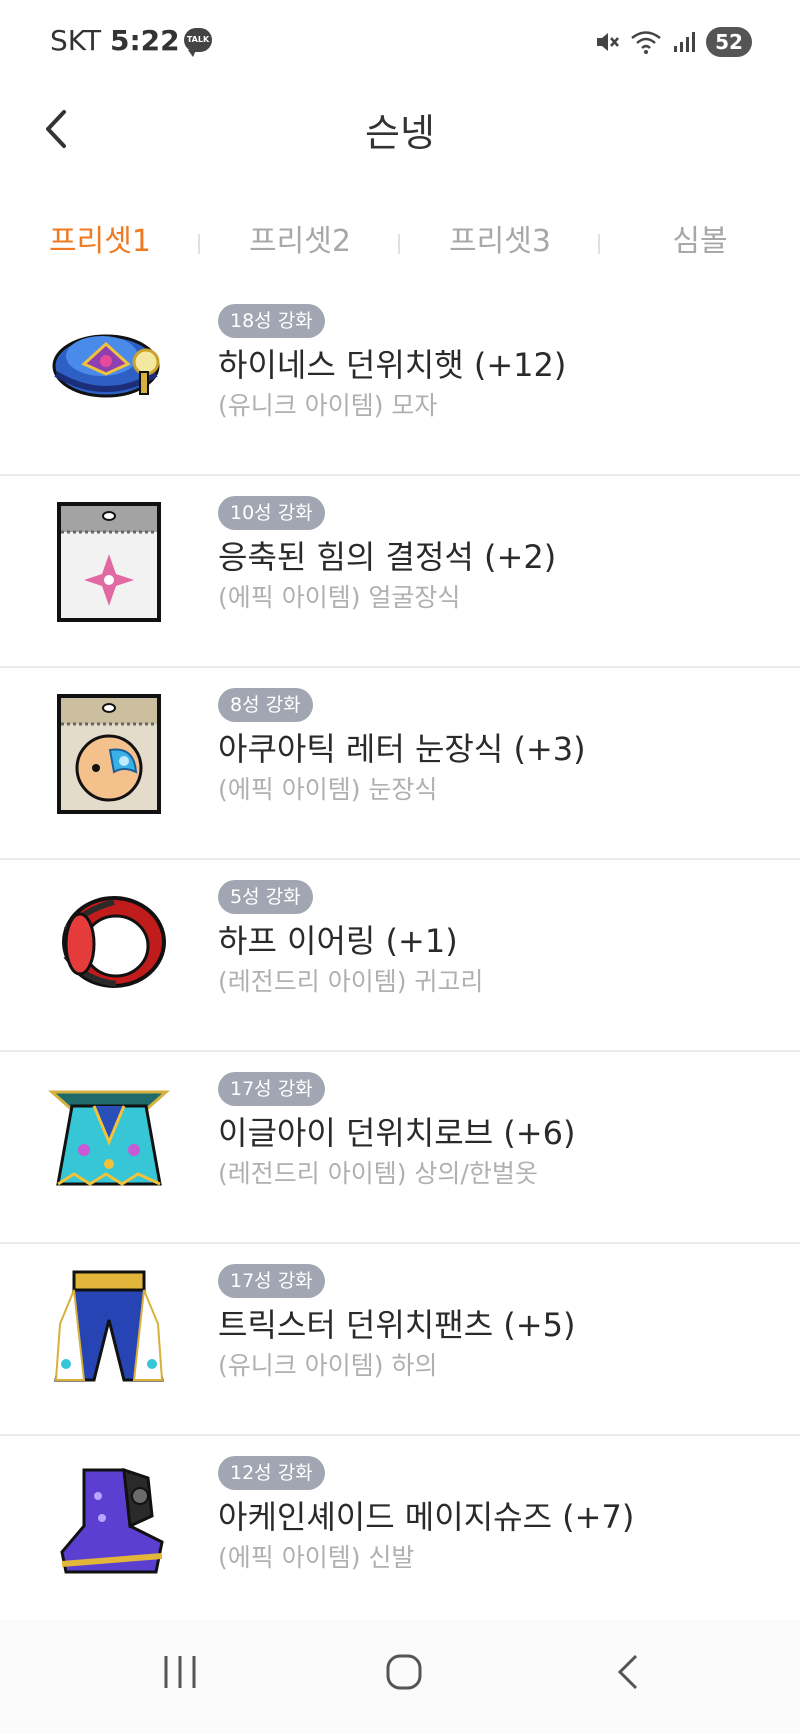 The image size is (800, 1733). I want to click on system-nav-bar, so click(400, 1676).